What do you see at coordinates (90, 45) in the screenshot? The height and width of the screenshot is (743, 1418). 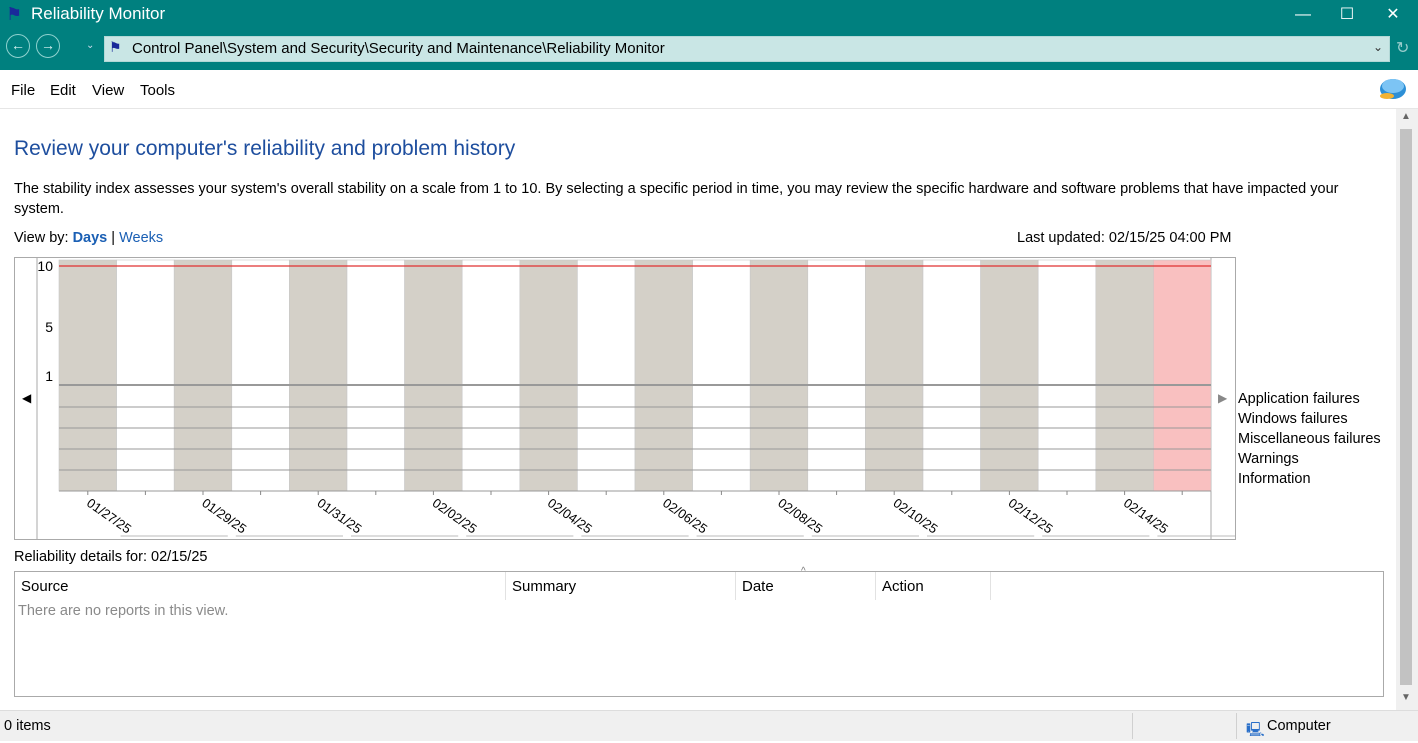 I see `recent-locations-button: ⌄` at bounding box center [90, 45].